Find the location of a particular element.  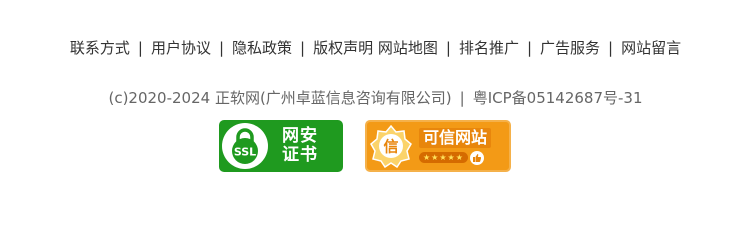

link-copyright-sitemap: 版权声明 网站地图 is located at coordinates (375, 48).